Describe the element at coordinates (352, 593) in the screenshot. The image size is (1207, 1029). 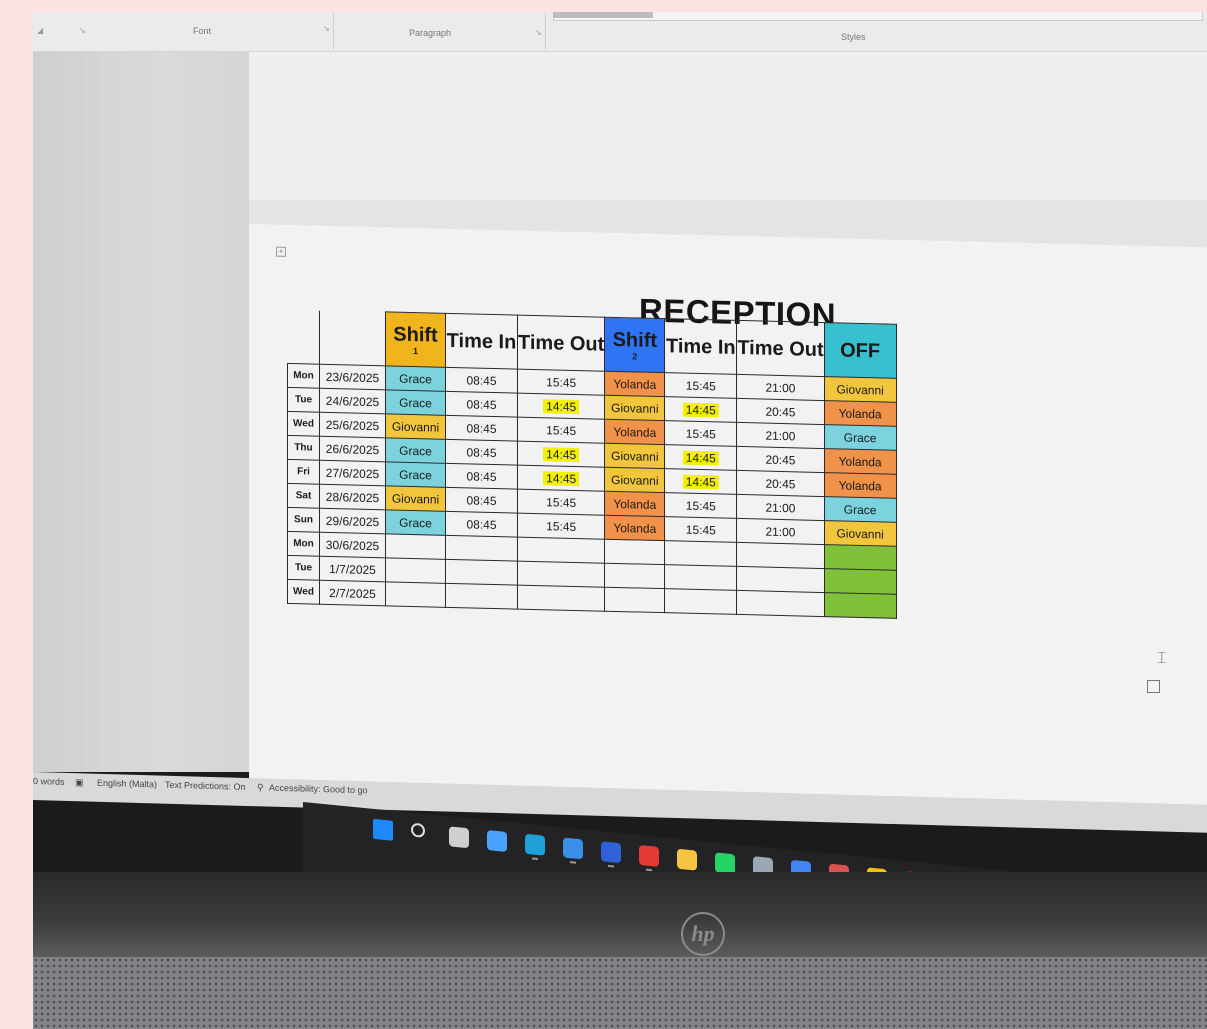
I see `date-cell: 2/7/2025` at that location.